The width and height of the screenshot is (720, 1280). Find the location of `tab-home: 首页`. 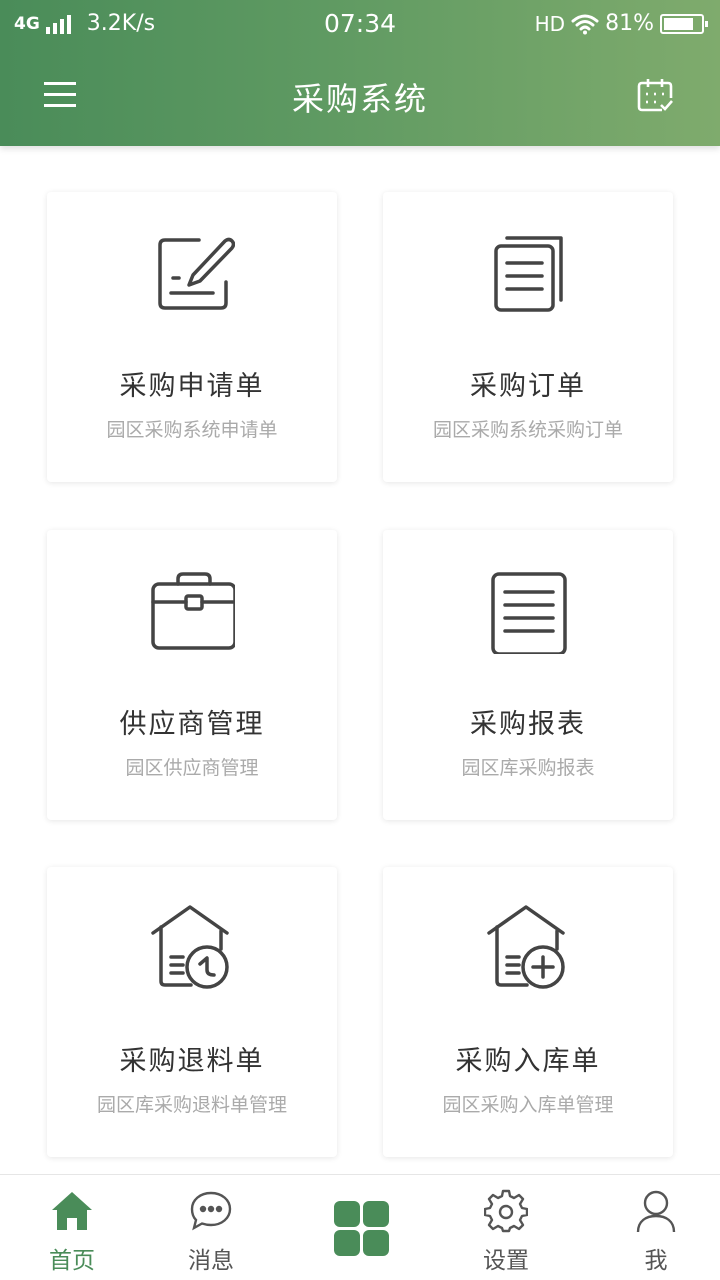

tab-home: 首页 is located at coordinates (72, 1227).